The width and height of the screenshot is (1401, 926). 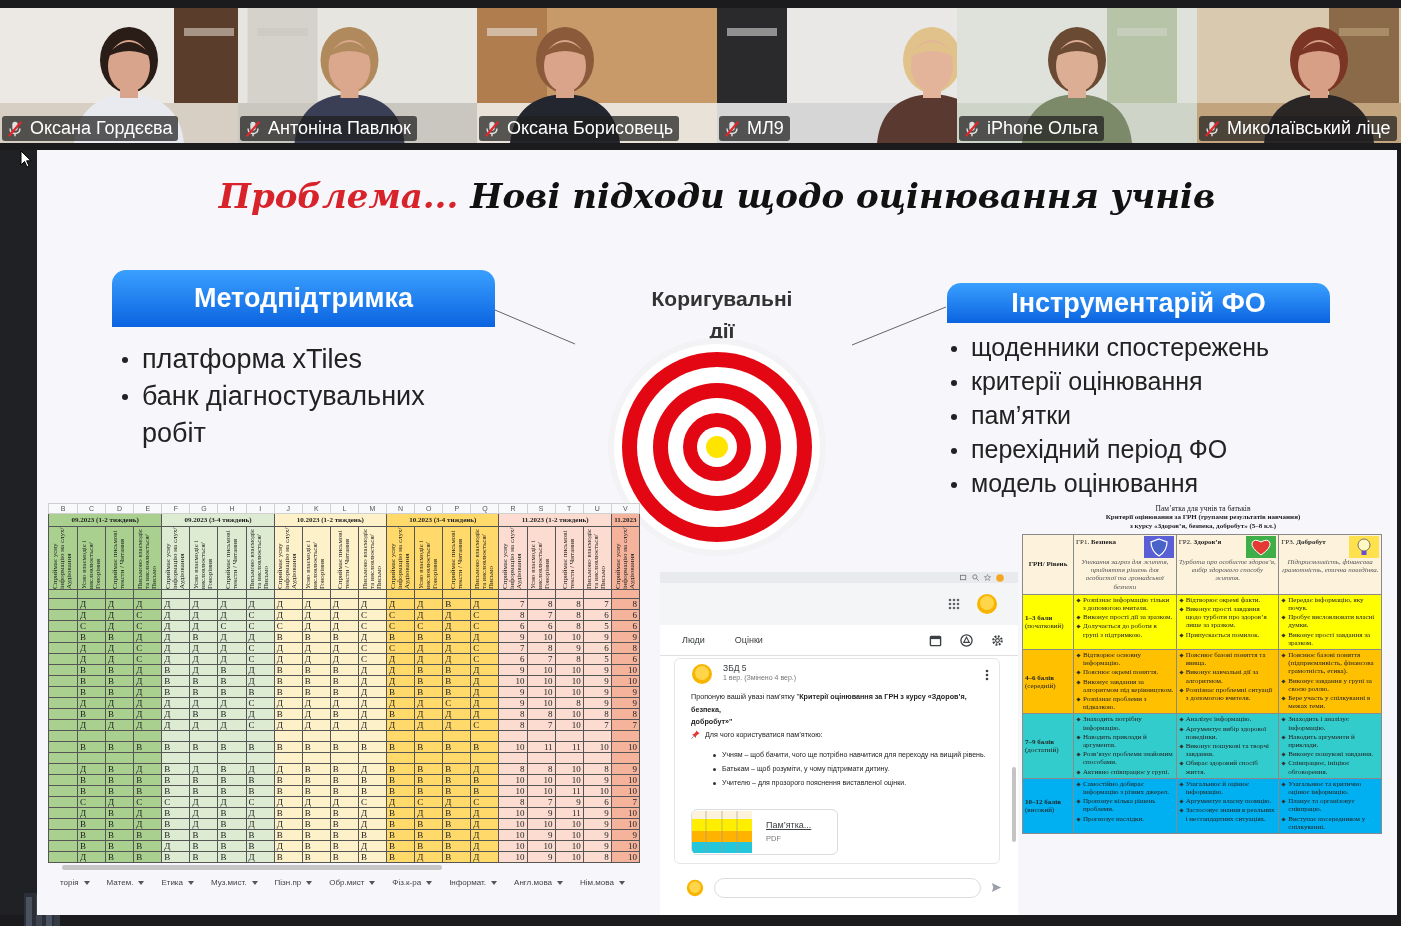 What do you see at coordinates (693, 640) in the screenshot?
I see `classroom-tab: Люди` at bounding box center [693, 640].